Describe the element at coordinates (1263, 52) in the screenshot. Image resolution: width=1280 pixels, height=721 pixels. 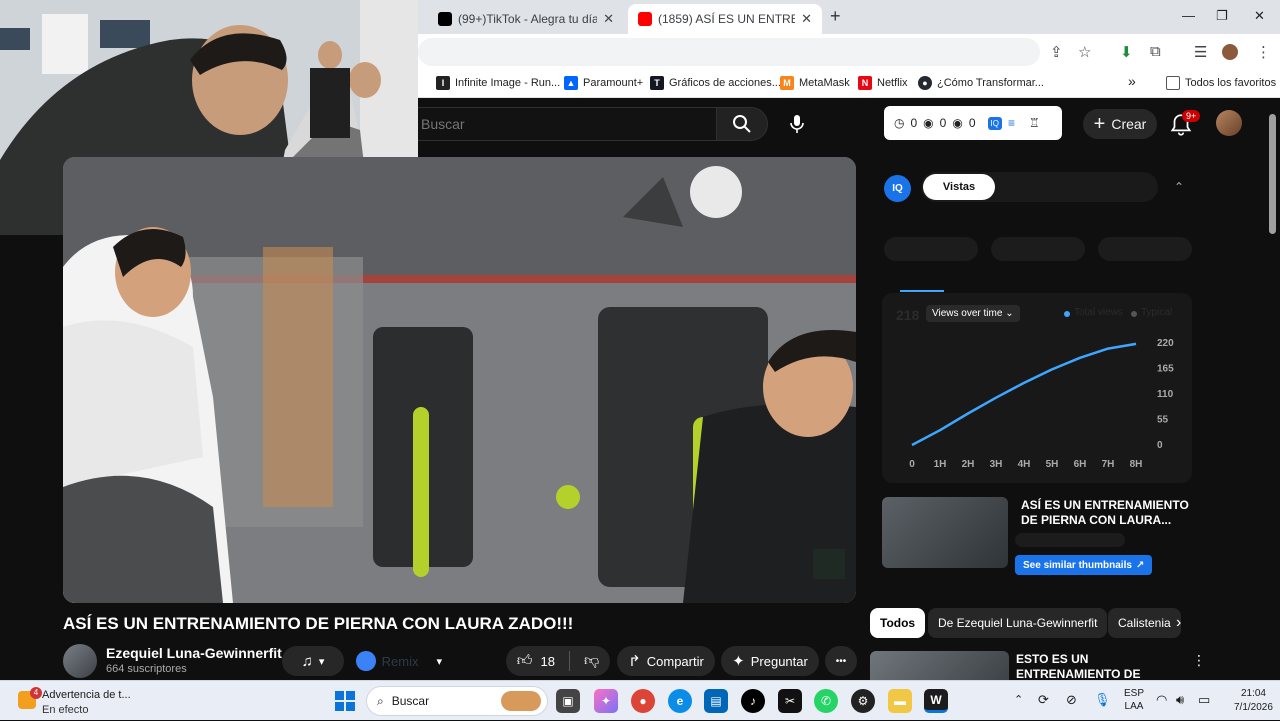
I see `browser-menu-icon: ⋮` at that location.